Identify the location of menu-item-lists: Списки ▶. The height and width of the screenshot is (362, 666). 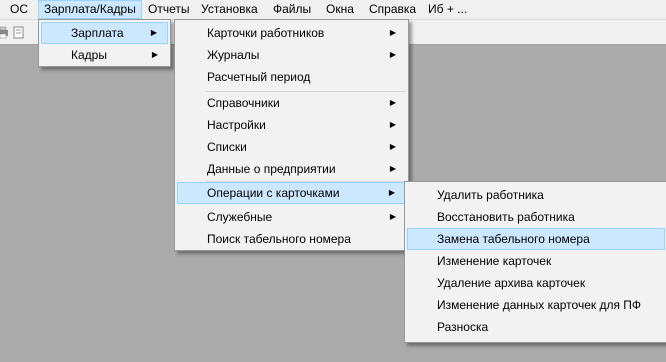
(291, 147).